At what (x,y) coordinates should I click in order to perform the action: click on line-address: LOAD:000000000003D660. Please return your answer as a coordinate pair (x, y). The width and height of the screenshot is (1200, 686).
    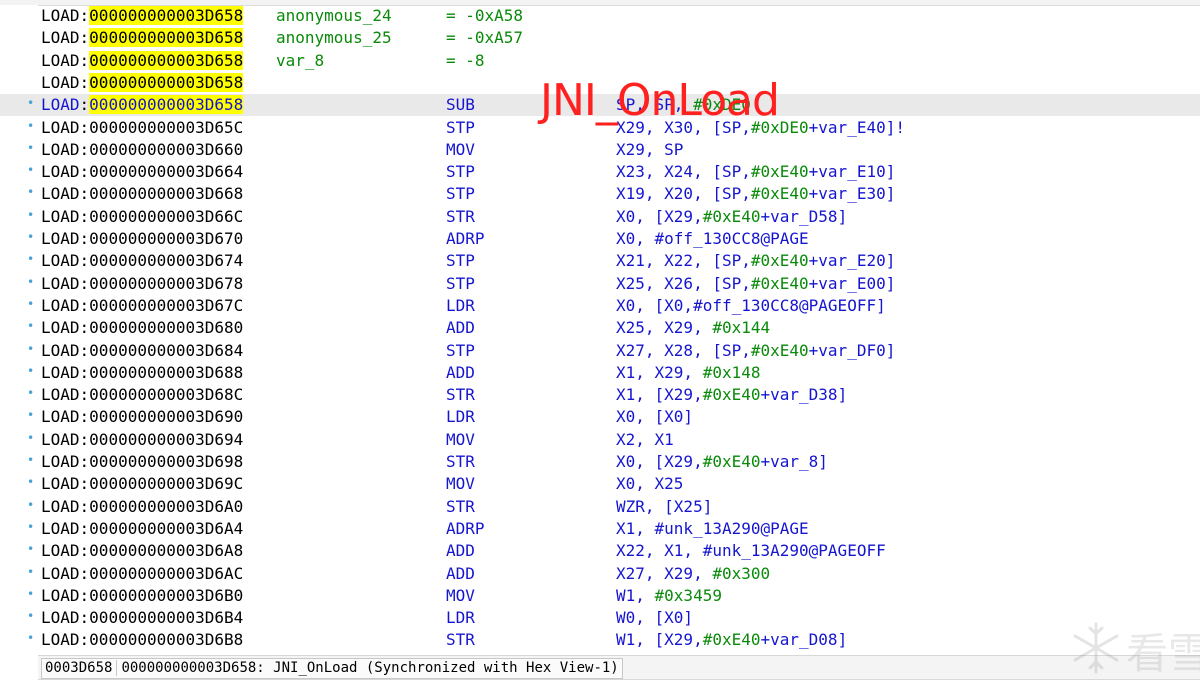
    Looking at the image, I should click on (142, 150).